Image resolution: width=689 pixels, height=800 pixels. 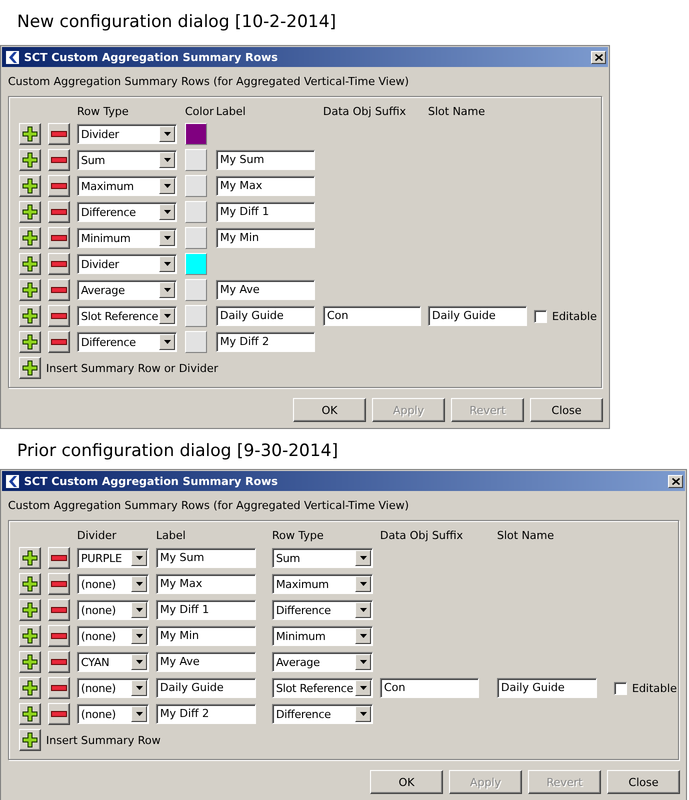 I want to click on dropdown: CYAN, so click(x=113, y=662).